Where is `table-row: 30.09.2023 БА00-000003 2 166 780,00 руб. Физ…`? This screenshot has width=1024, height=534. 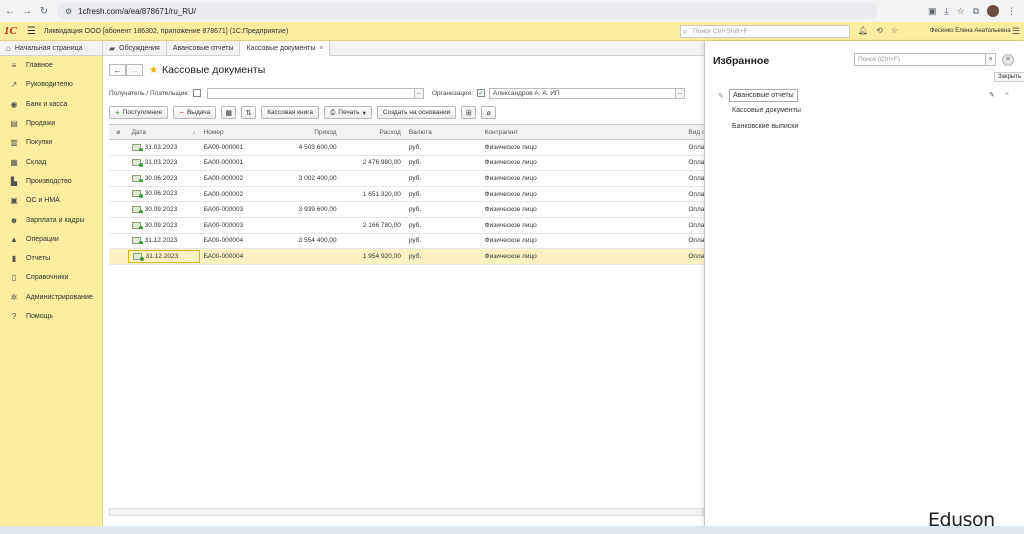 table-row: 30.09.2023 БА00-000003 2 166 780,00 руб. Физ… is located at coordinates (406, 226).